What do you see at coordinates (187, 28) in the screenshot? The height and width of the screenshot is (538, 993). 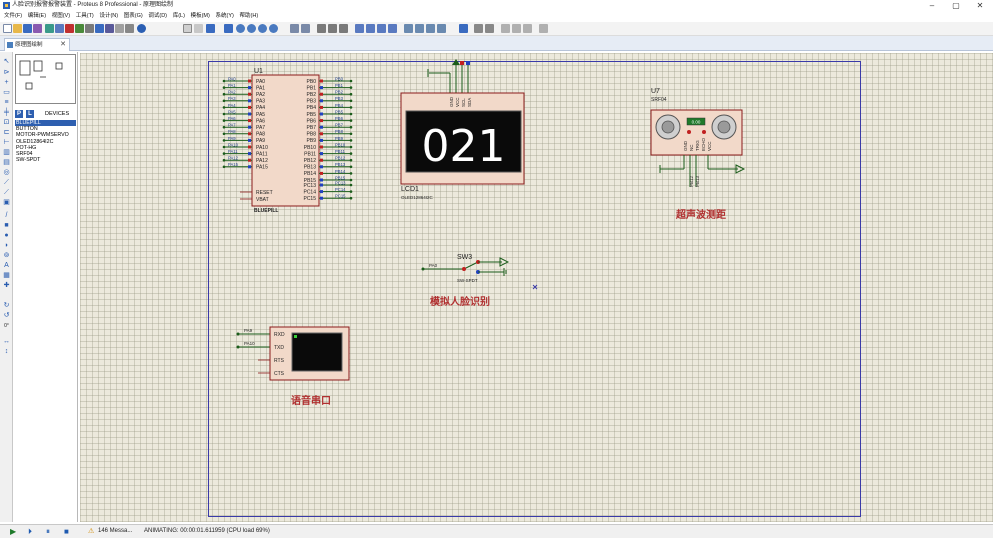 I see `refresh-icon` at bounding box center [187, 28].